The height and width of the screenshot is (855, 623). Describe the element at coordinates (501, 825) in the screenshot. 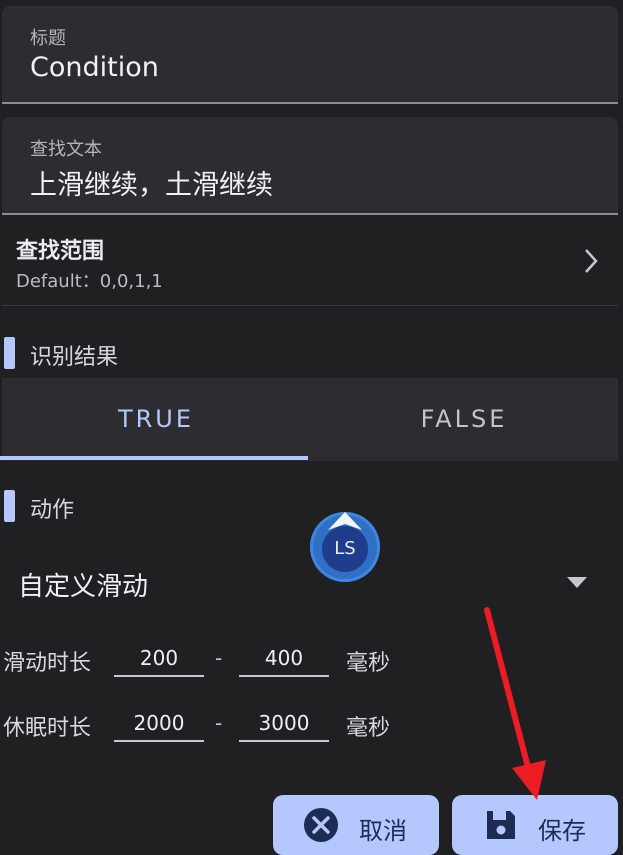

I see `save-icon` at that location.